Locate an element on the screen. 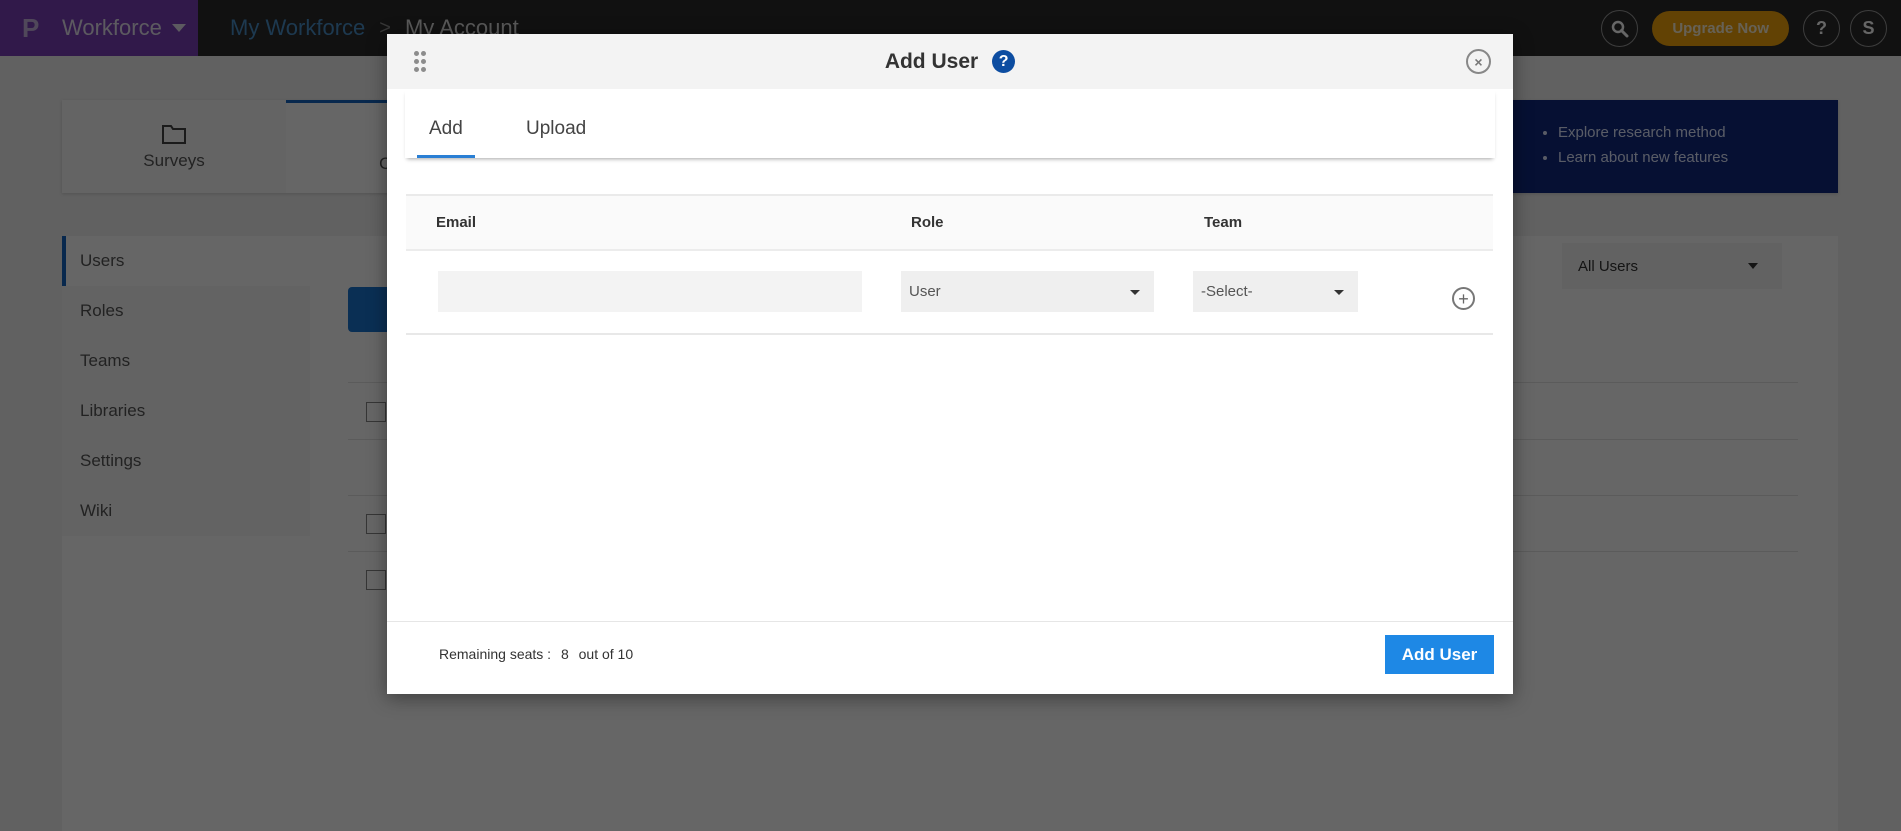 The image size is (1901, 831). dialog-footer: Remaining seats : 8 out of 10 Add User is located at coordinates (950, 657).